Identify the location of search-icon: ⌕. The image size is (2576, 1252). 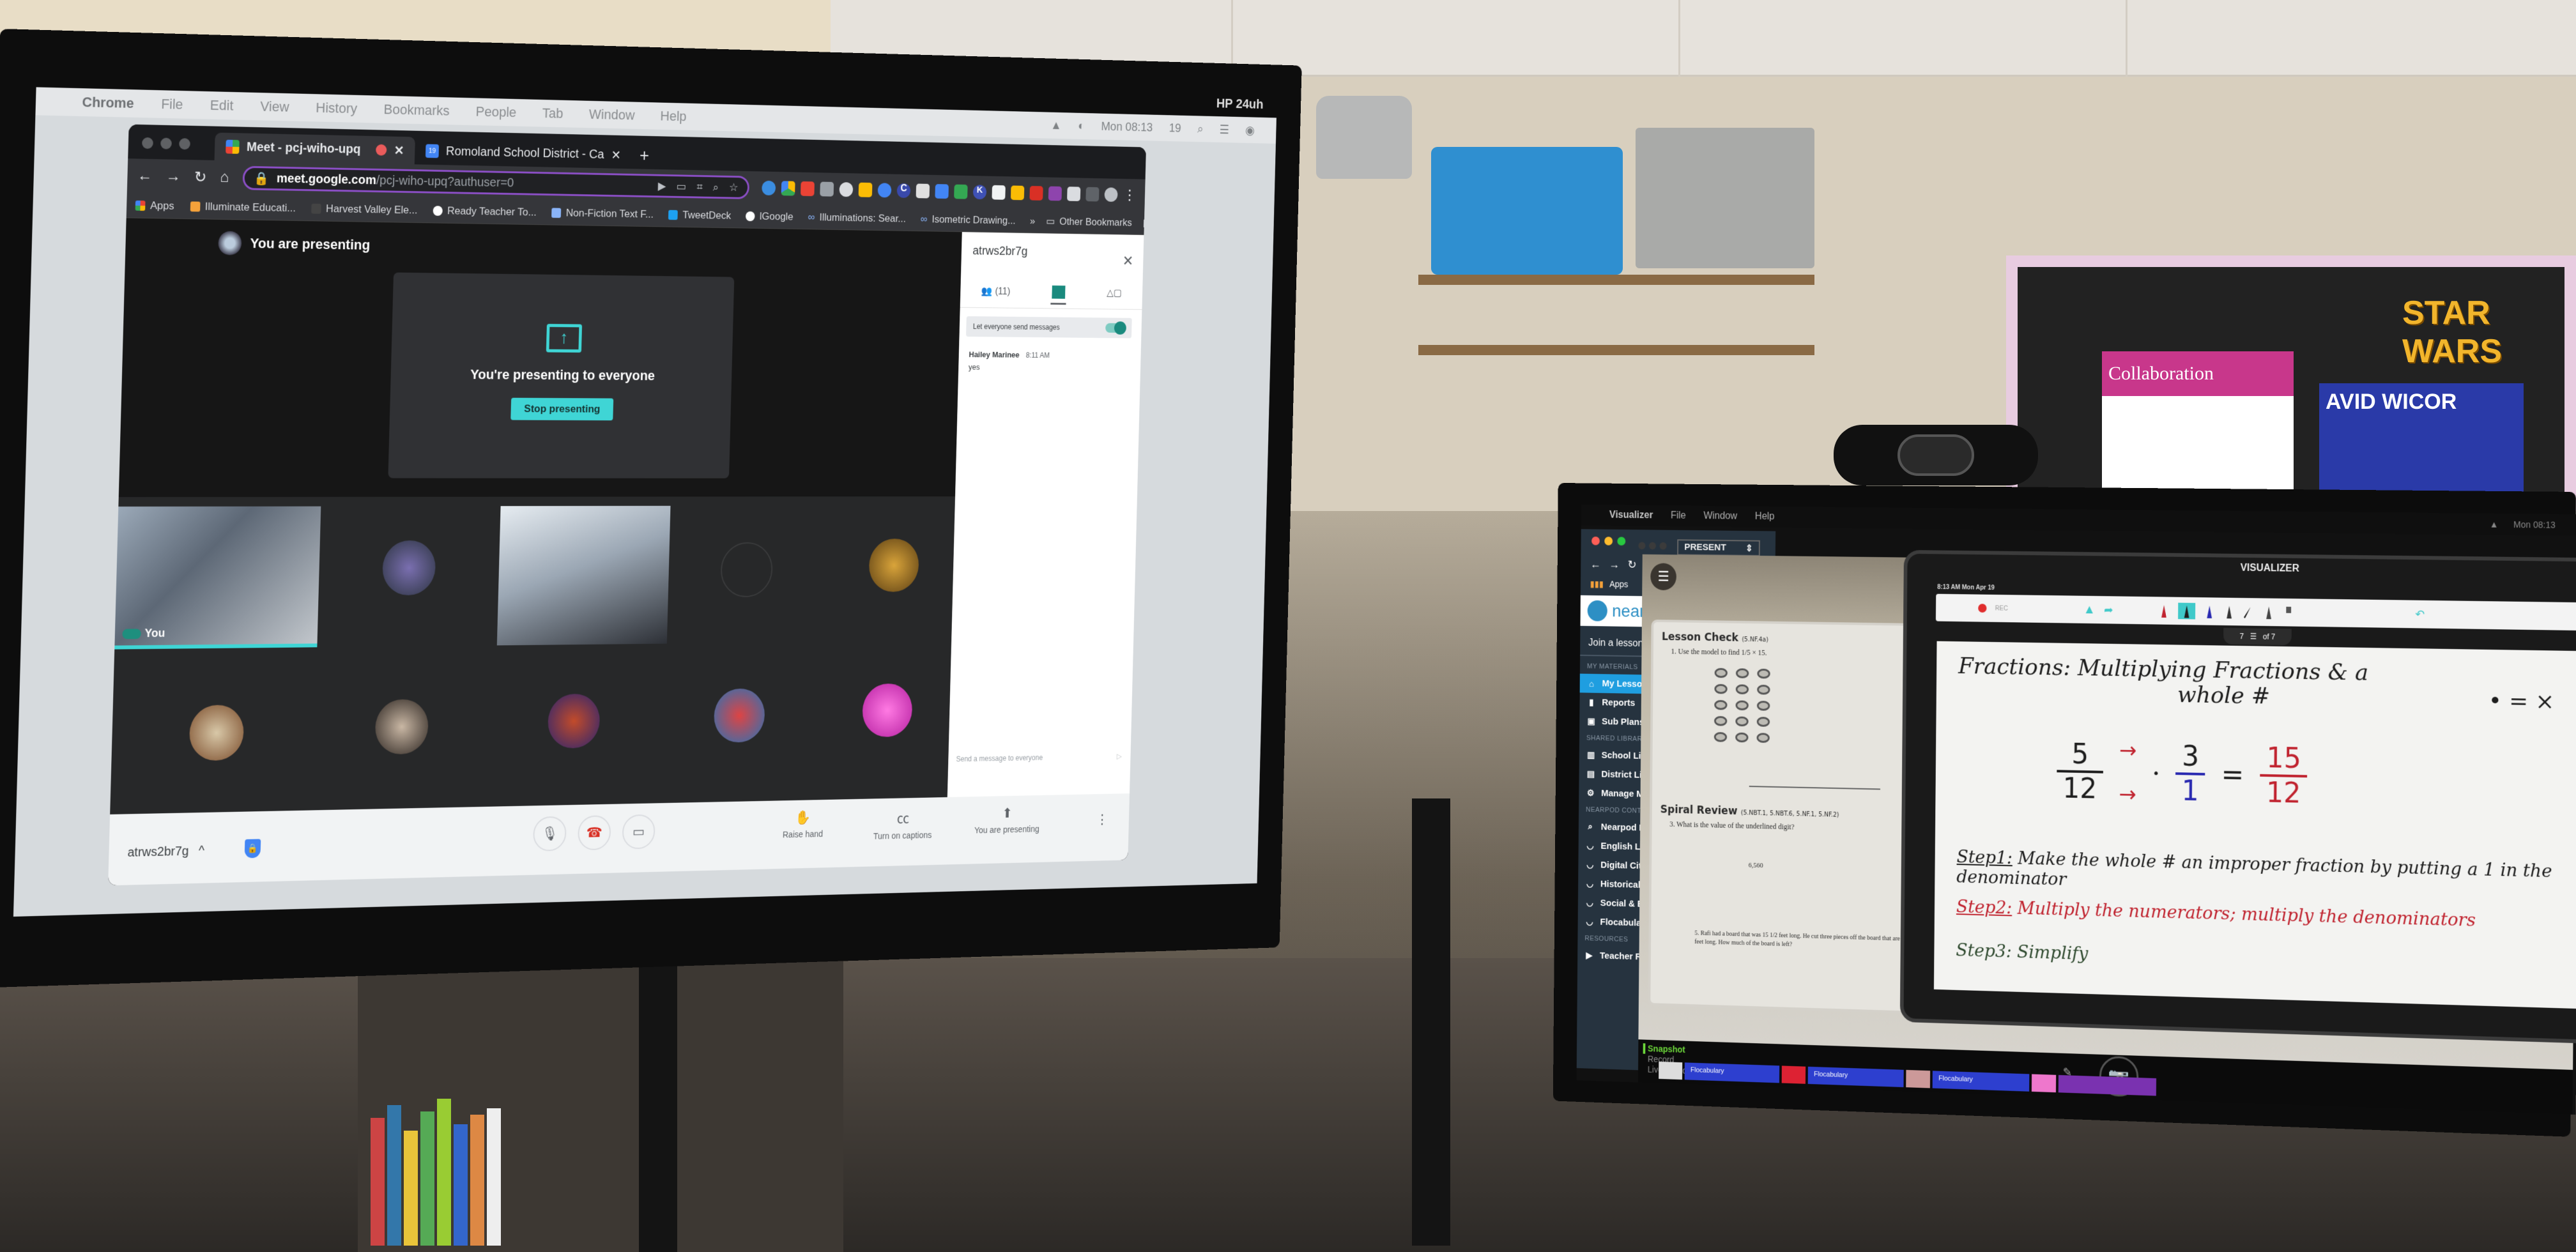
(1200, 129).